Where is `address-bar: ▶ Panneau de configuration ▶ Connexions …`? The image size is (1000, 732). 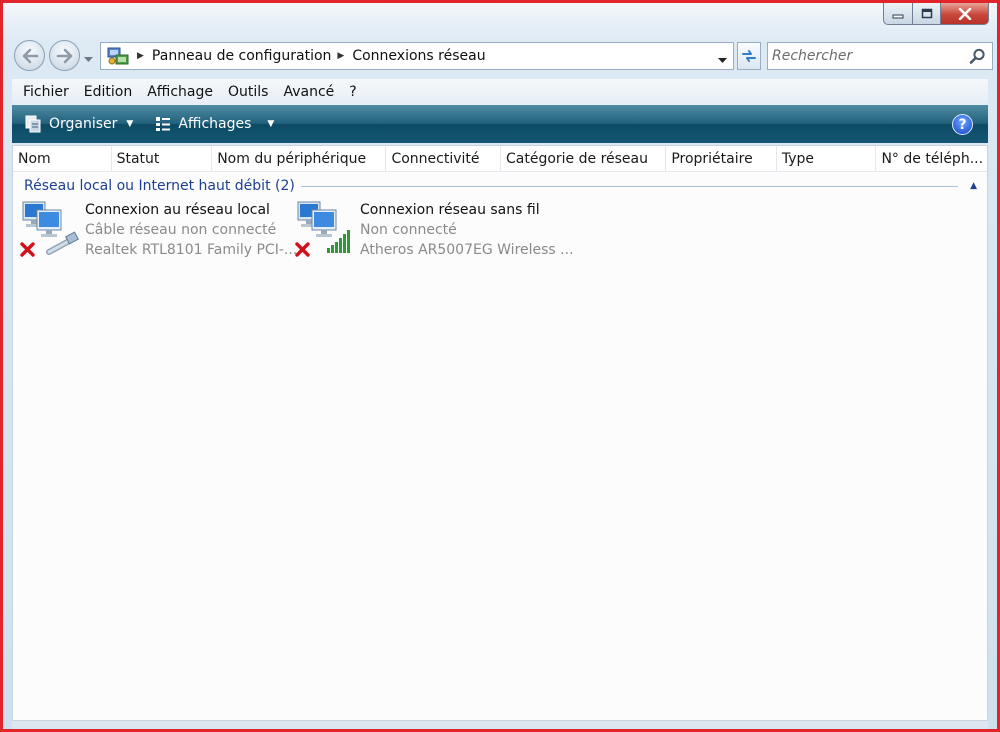 address-bar: ▶ Panneau de configuration ▶ Connexions … is located at coordinates (417, 56).